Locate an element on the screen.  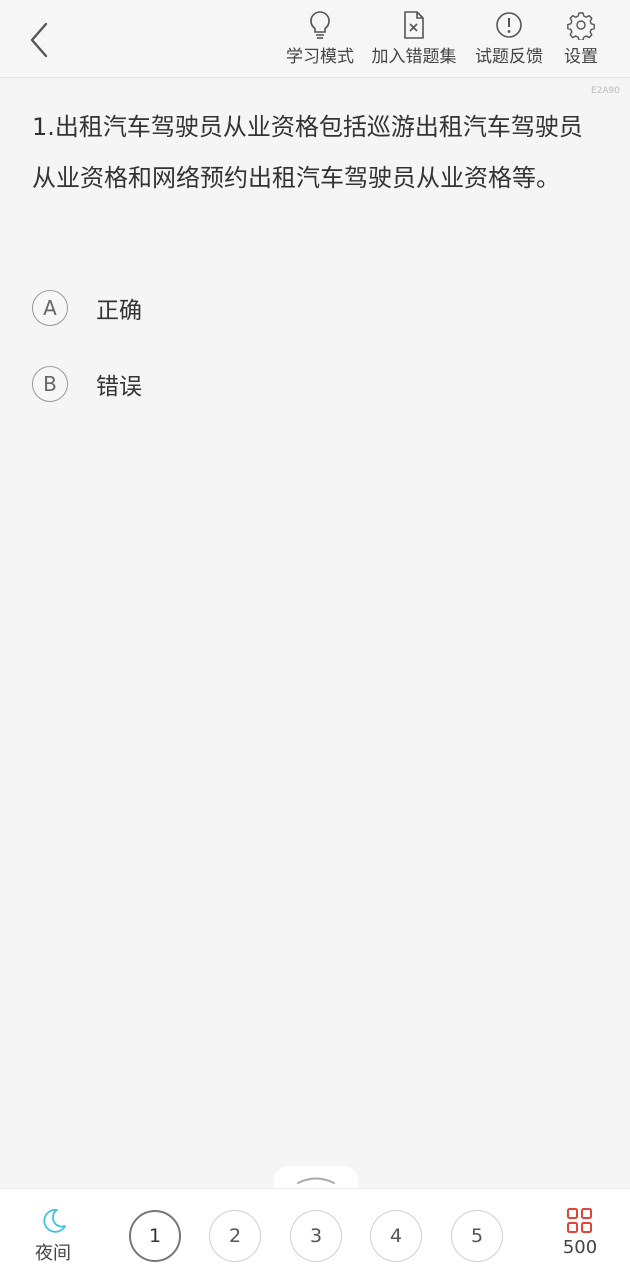
option-text: 错误 is located at coordinates (119, 387).